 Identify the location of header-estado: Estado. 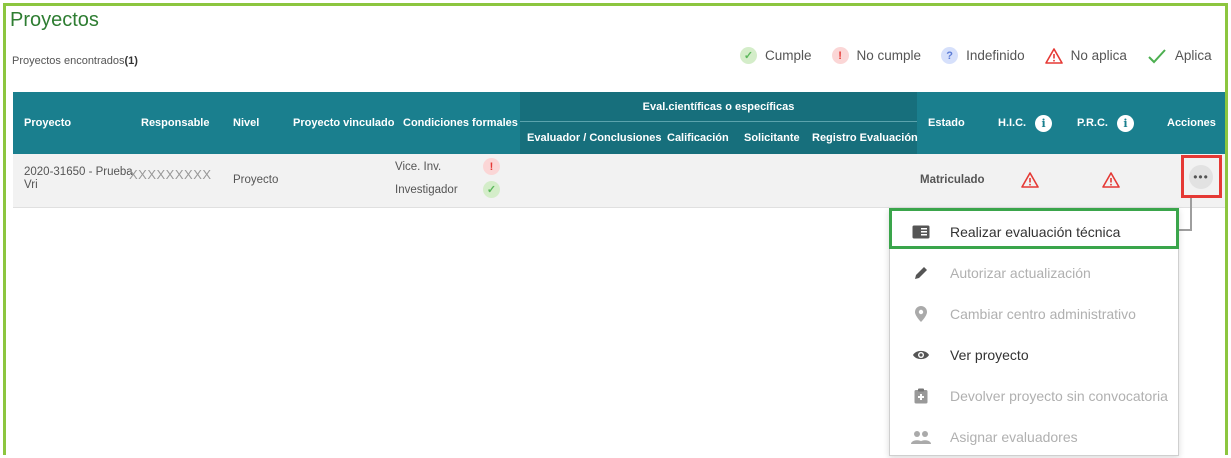
(946, 123).